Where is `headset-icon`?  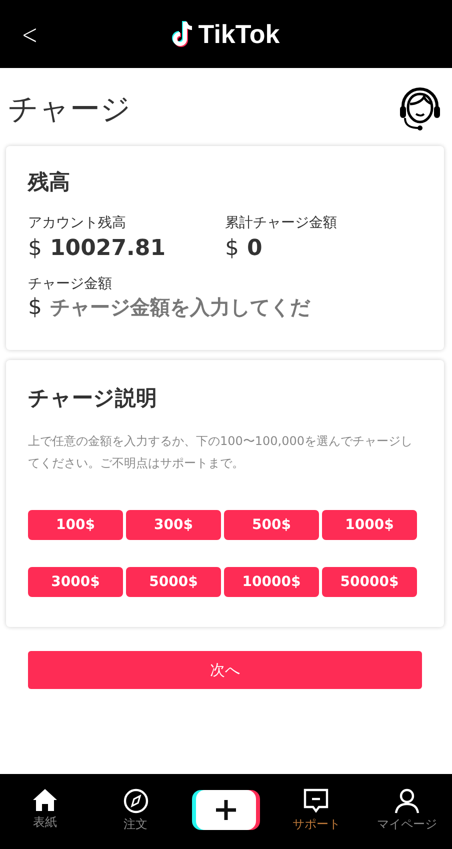
headset-icon is located at coordinates (420, 109).